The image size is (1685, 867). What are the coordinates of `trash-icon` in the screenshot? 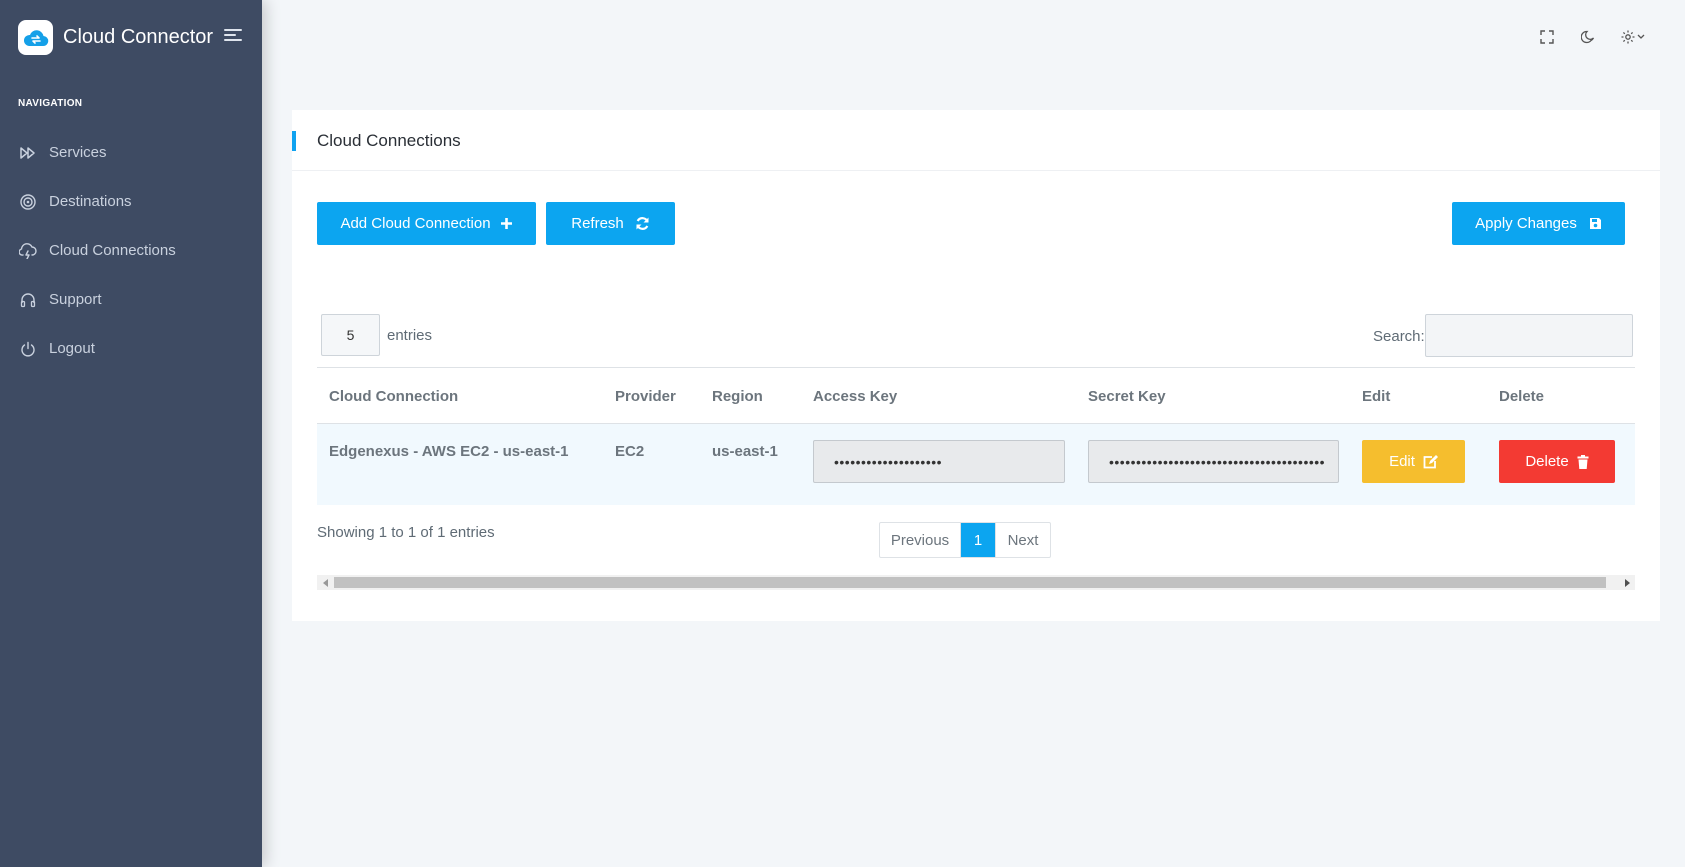 It's located at (1583, 461).